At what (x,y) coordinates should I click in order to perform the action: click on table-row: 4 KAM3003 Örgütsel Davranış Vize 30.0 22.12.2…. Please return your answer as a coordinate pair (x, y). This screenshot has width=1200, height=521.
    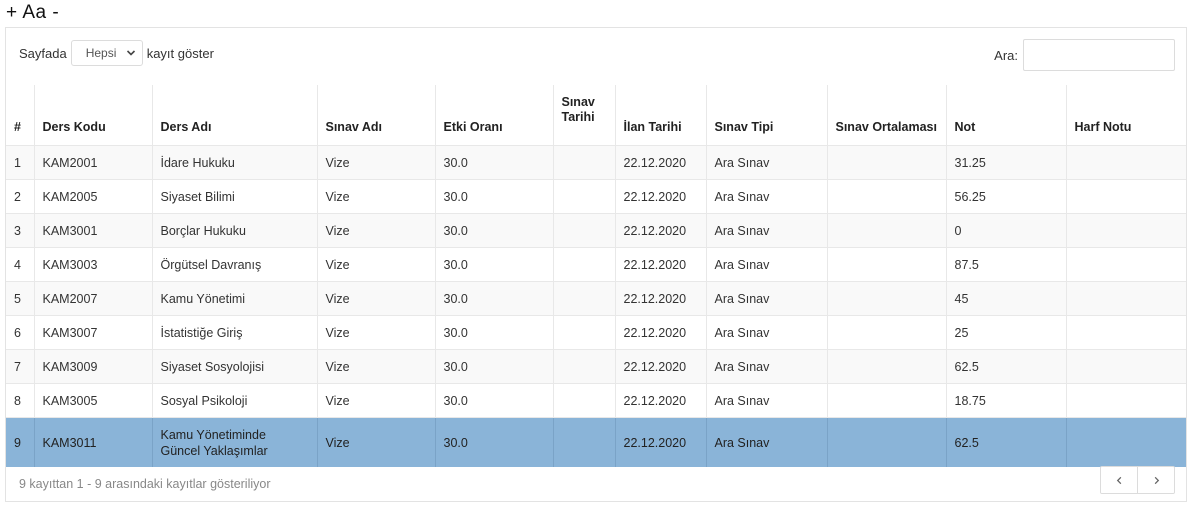
    Looking at the image, I should click on (596, 264).